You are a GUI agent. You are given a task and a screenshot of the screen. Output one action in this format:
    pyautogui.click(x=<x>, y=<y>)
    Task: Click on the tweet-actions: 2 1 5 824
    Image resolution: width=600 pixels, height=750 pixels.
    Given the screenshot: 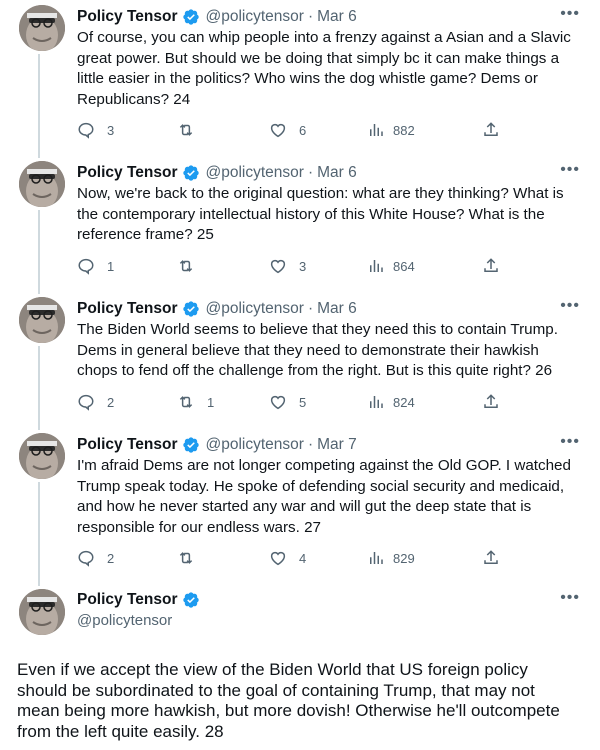 What is the action you would take?
    pyautogui.click(x=292, y=402)
    